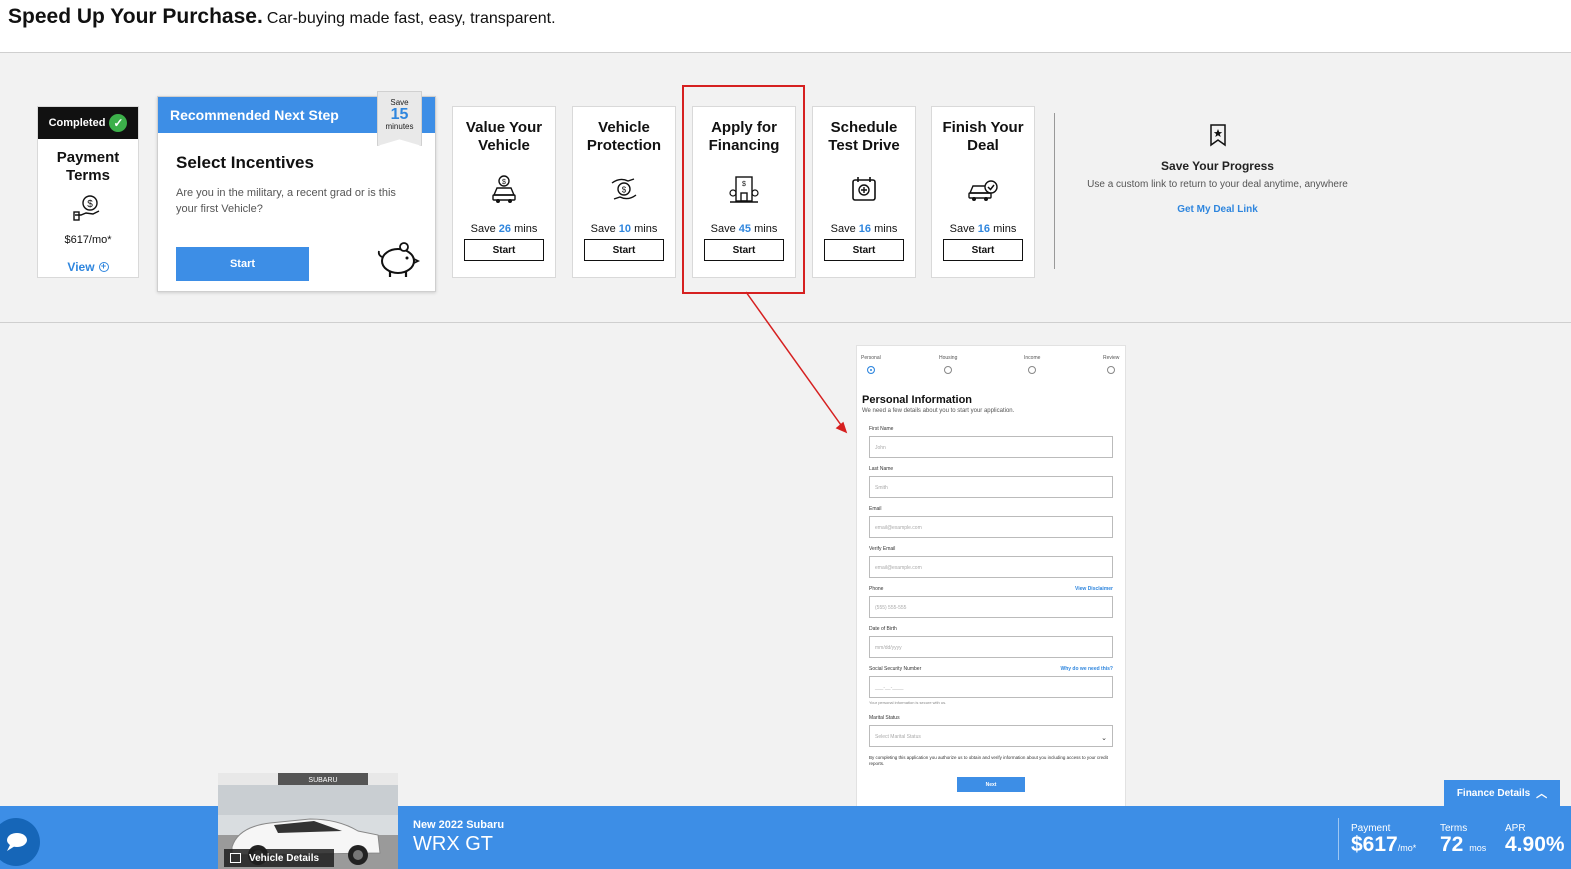 This screenshot has width=1571, height=869. What do you see at coordinates (245, 162) in the screenshot?
I see `incentives-title: Select Incentives` at bounding box center [245, 162].